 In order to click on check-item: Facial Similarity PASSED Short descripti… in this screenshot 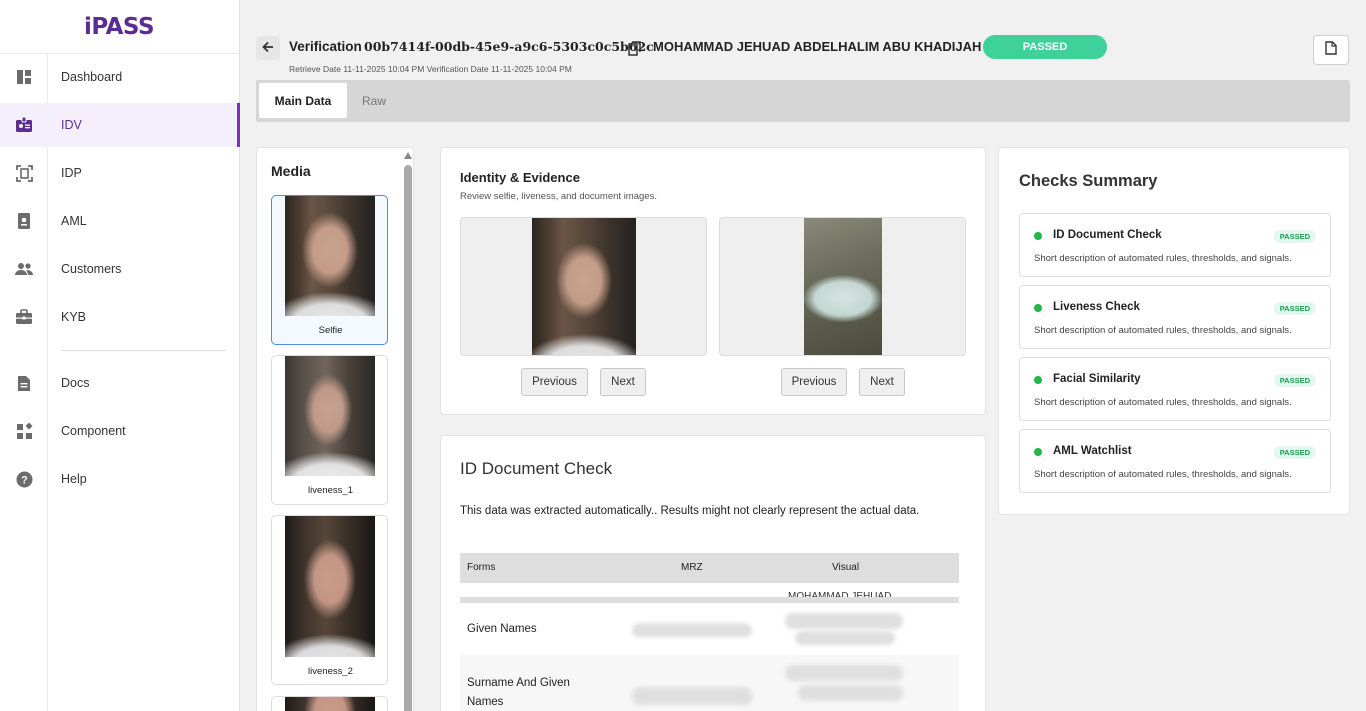, I will do `click(1175, 389)`.